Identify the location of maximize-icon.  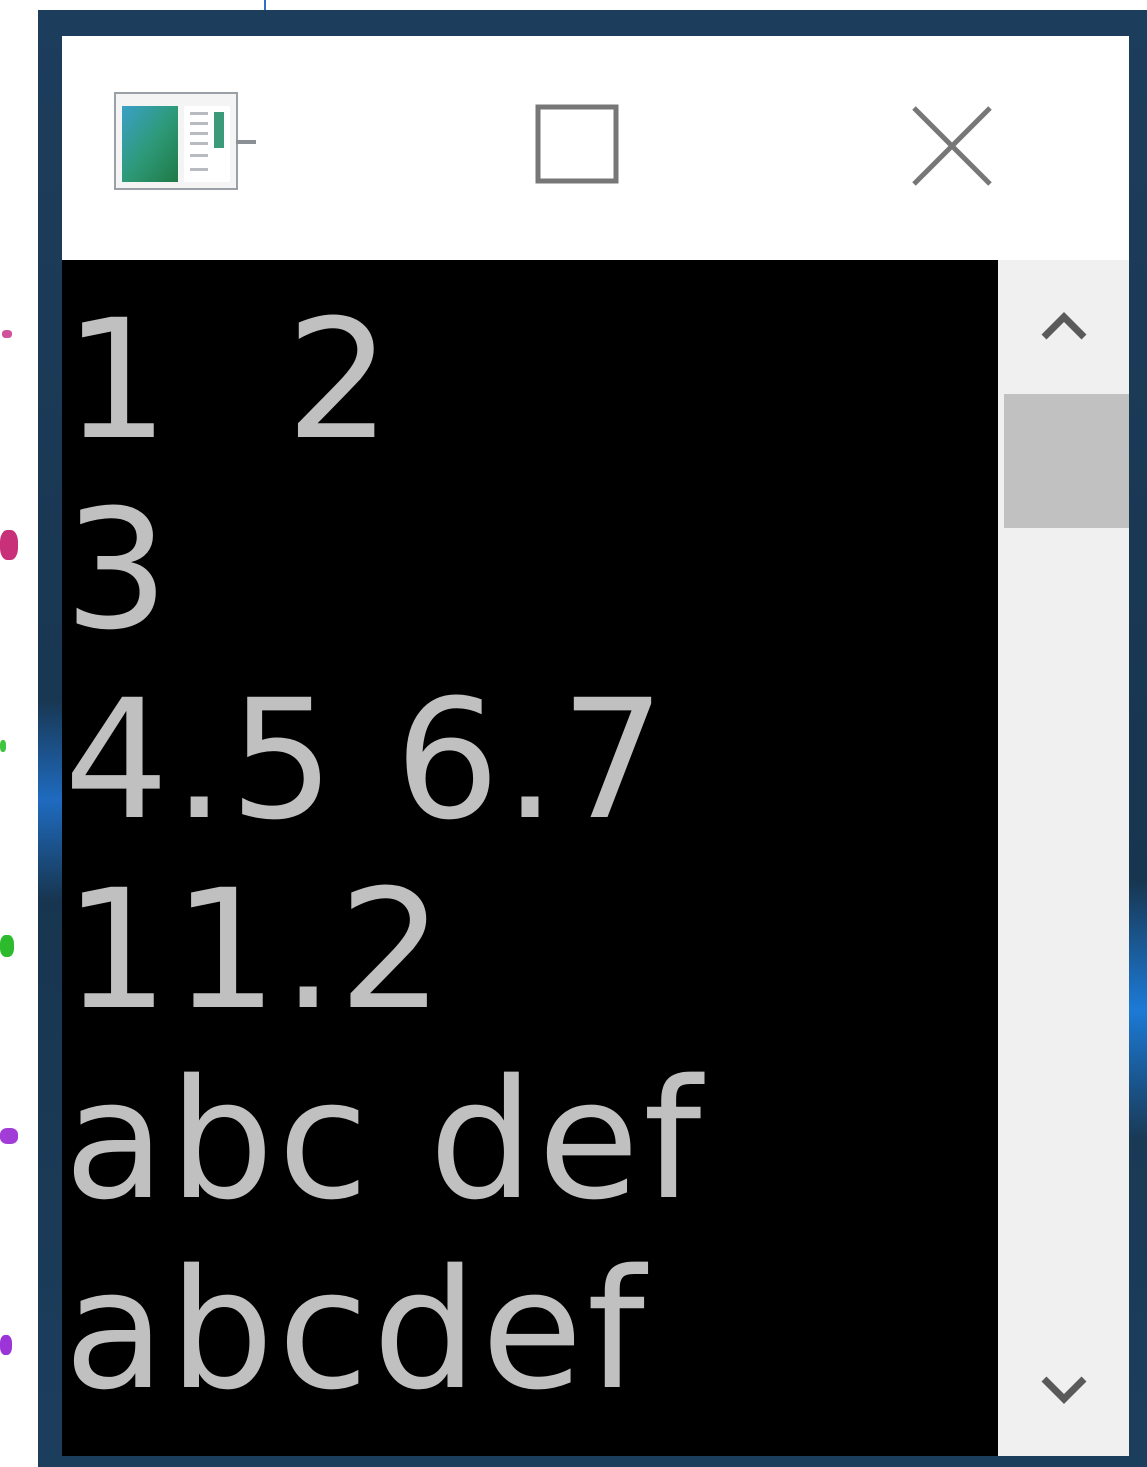
(577, 144).